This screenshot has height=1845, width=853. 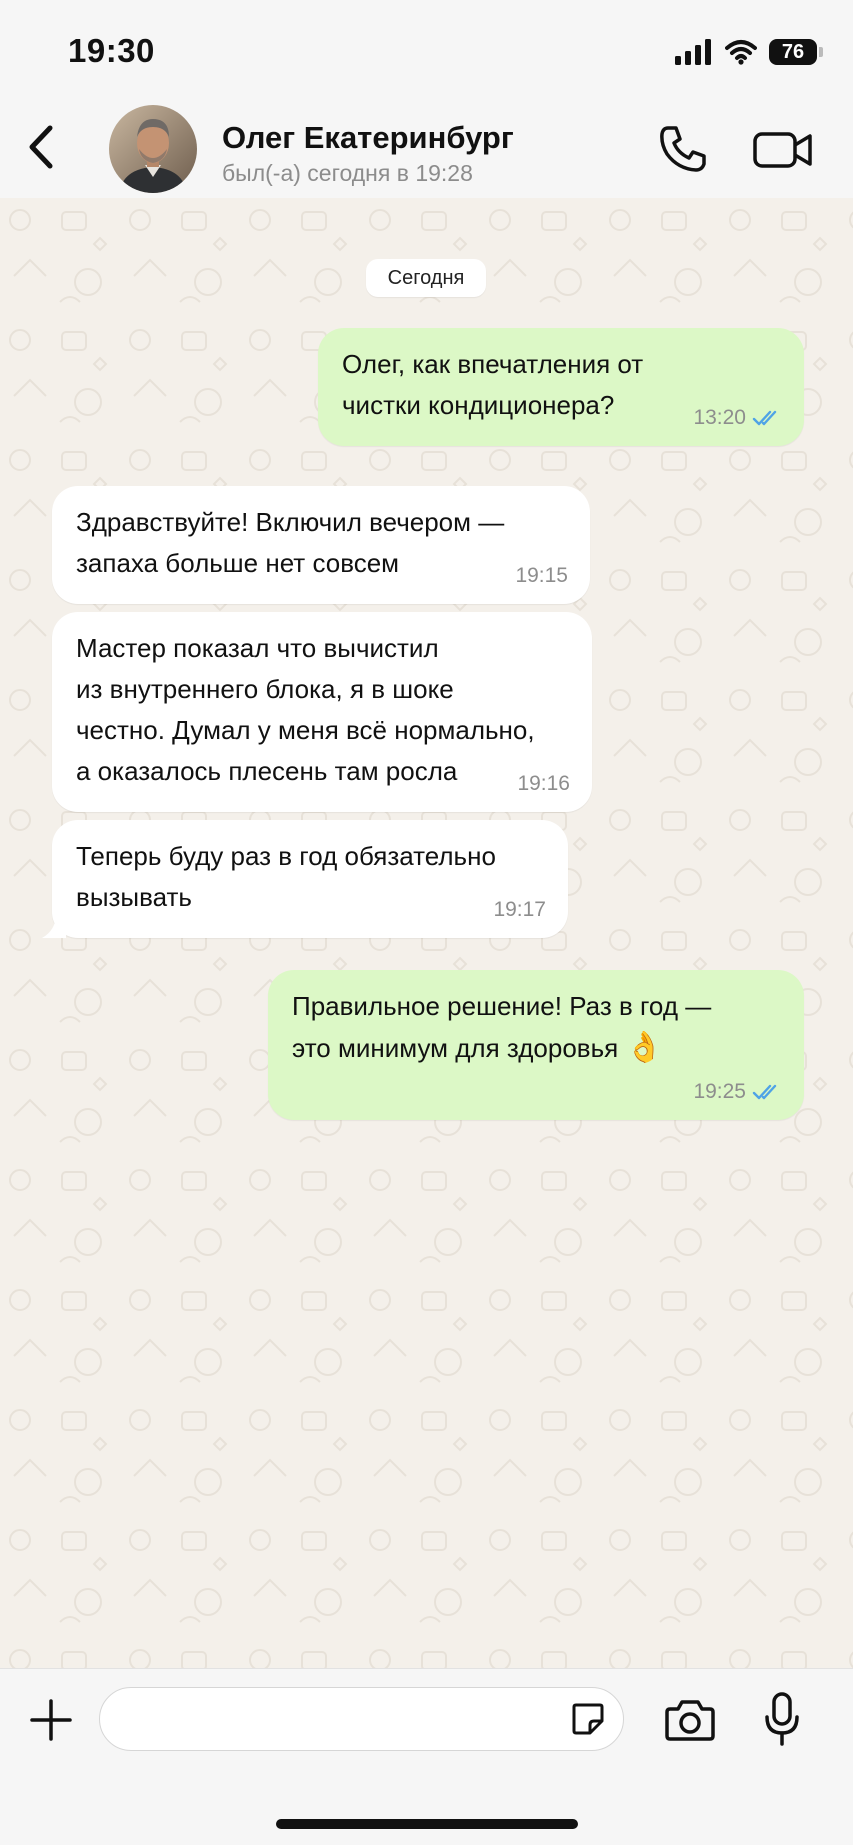 What do you see at coordinates (644, 1047) in the screenshot?
I see `ok-hand-emoji: 👌` at bounding box center [644, 1047].